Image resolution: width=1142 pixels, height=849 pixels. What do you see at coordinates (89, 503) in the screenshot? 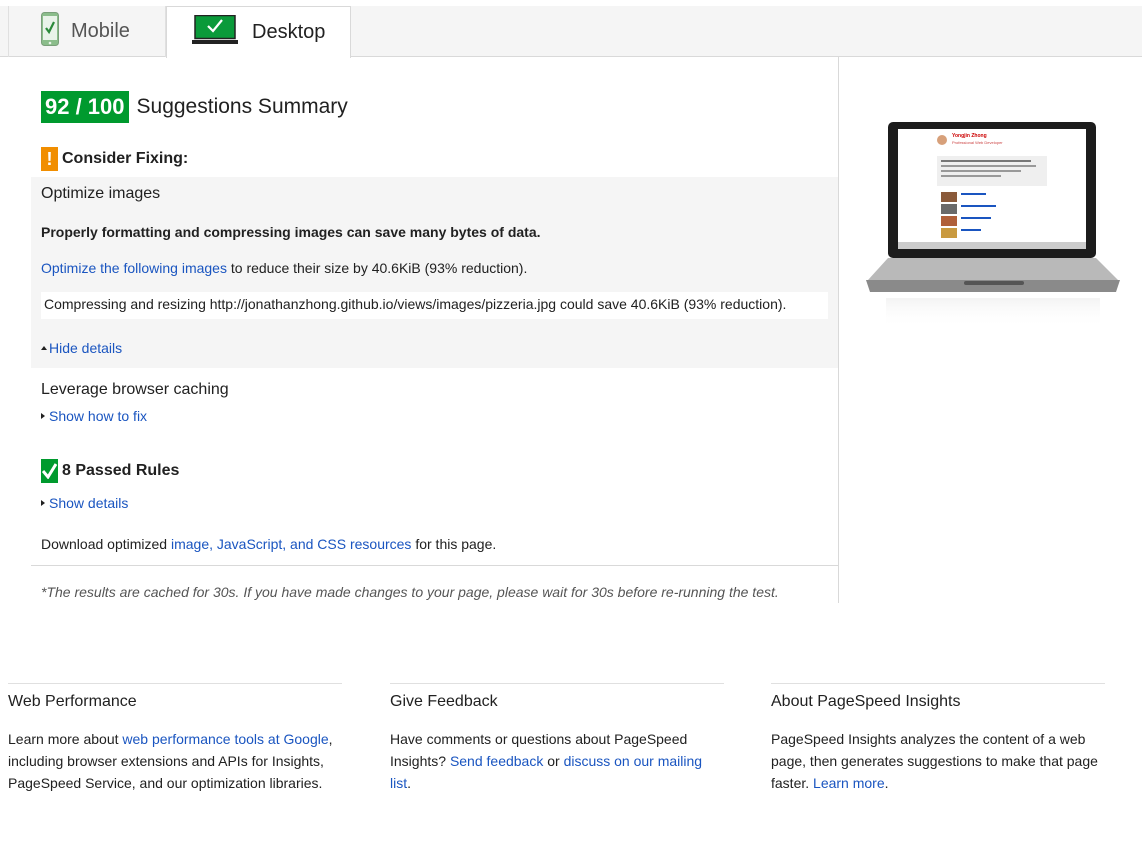
I see `show-details-label: Show details` at bounding box center [89, 503].